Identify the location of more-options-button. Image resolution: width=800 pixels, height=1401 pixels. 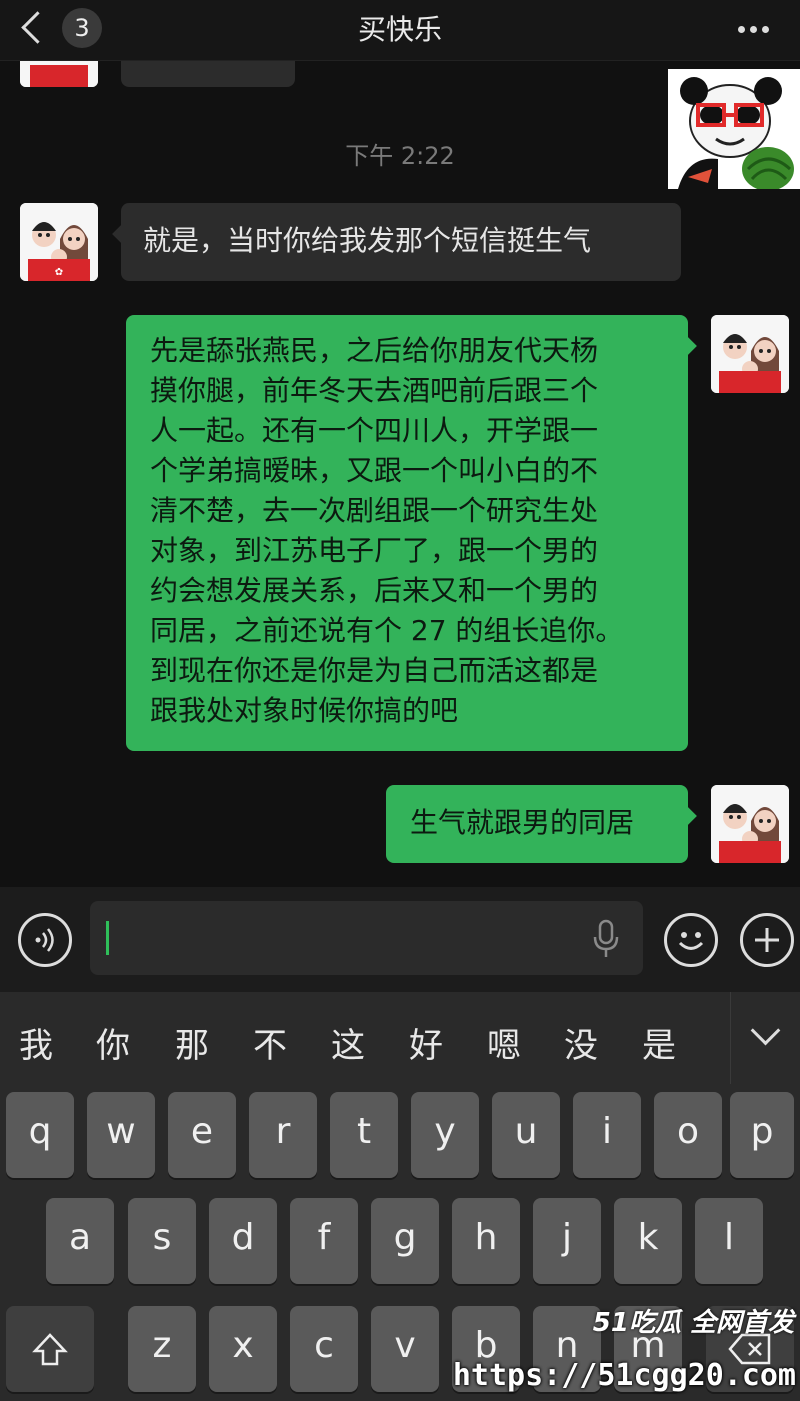
(758, 28).